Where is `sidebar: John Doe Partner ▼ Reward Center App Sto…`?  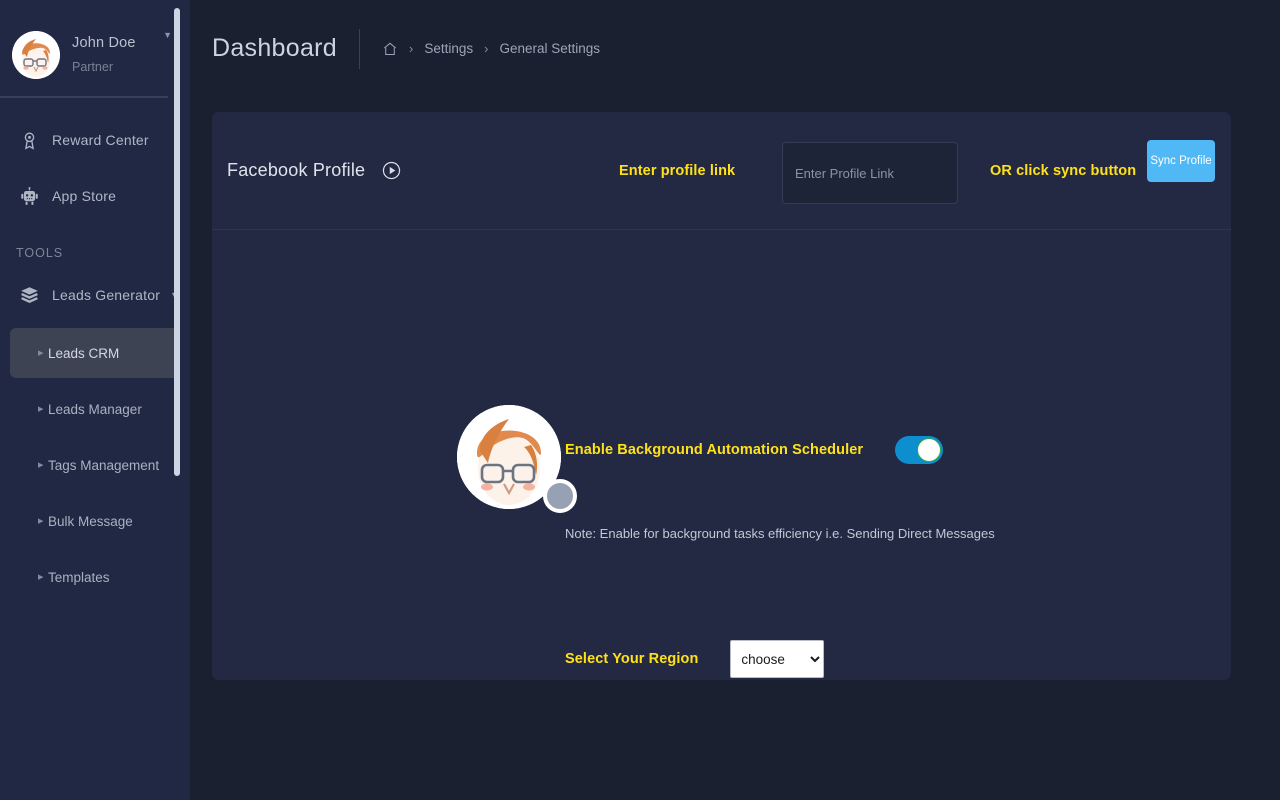
sidebar: John Doe Partner ▼ Reward Center App Sto… is located at coordinates (95, 400).